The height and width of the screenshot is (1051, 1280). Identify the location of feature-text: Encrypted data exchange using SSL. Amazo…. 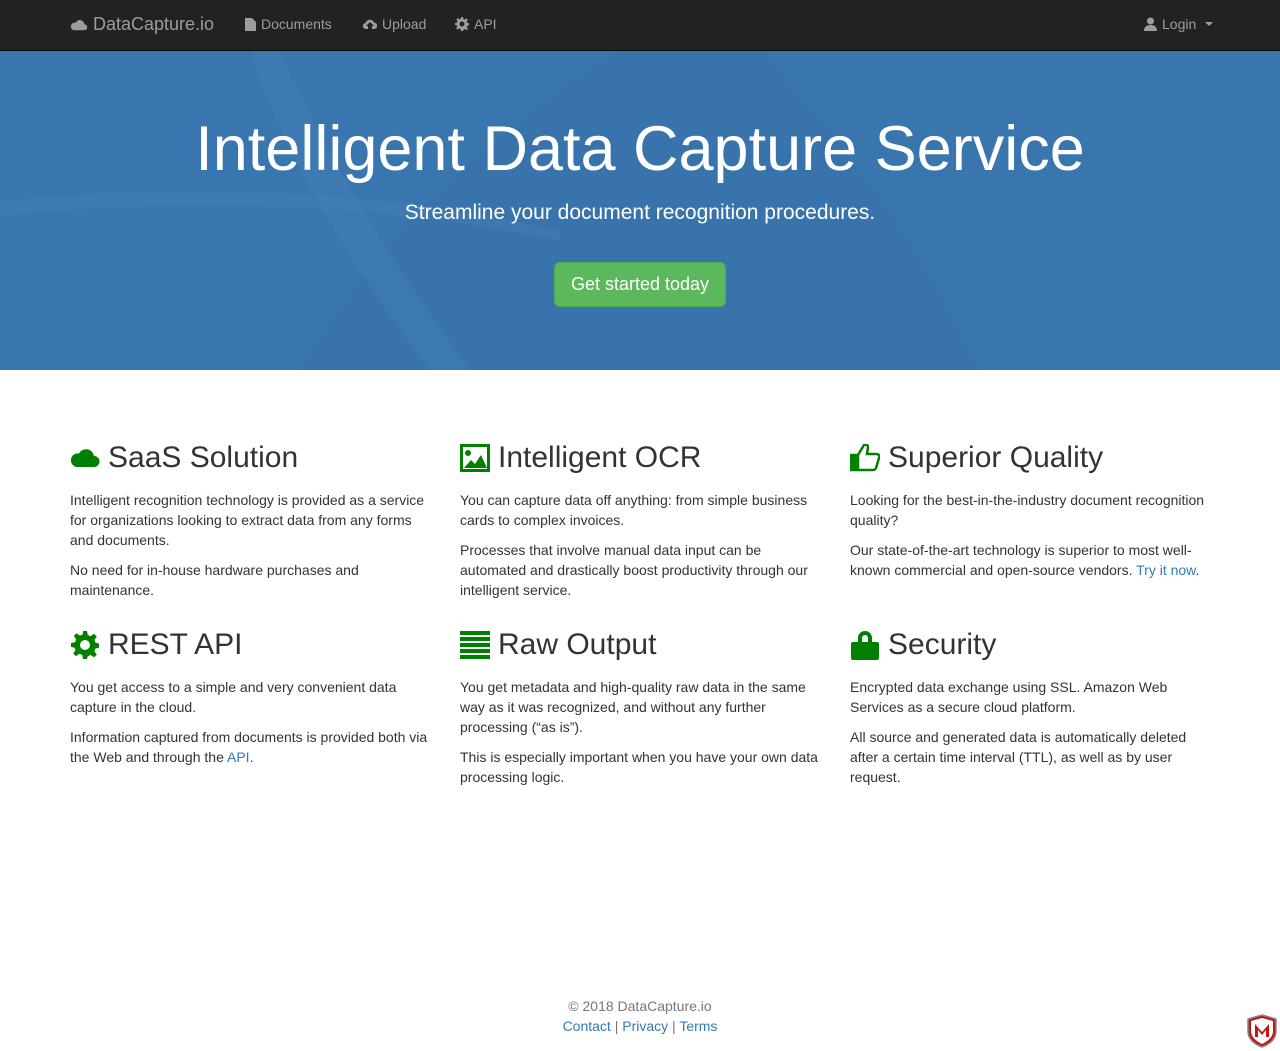
(1009, 697).